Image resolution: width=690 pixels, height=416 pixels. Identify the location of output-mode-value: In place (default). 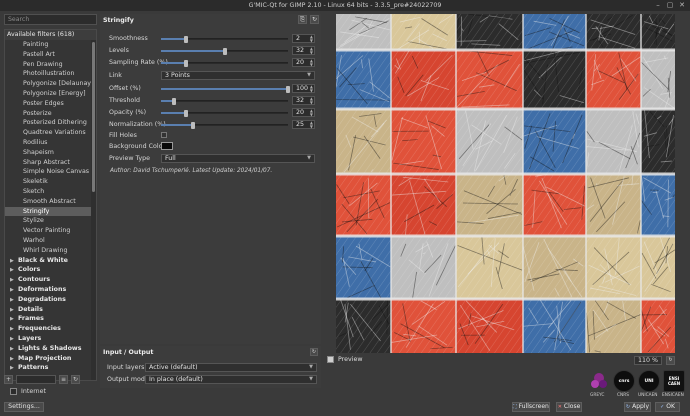
(176, 379).